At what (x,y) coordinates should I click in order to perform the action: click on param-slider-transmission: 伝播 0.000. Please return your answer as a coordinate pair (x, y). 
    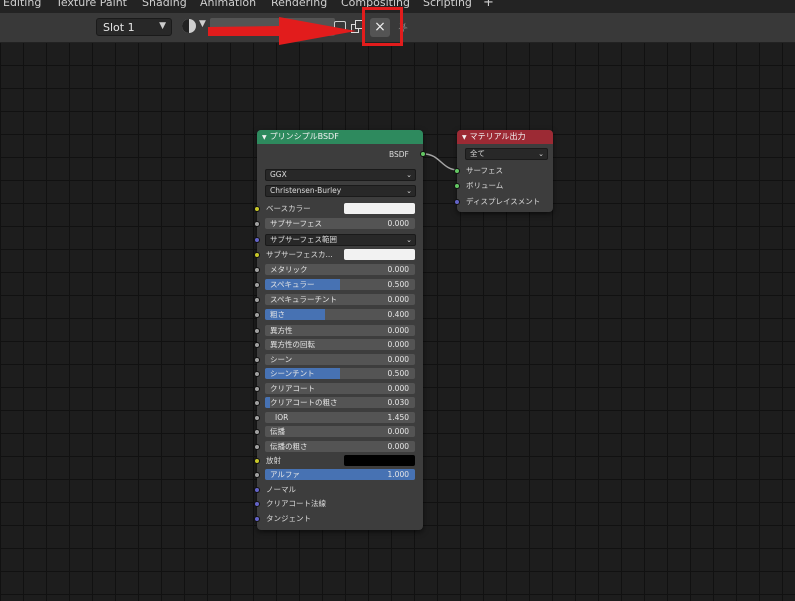
    Looking at the image, I should click on (340, 431).